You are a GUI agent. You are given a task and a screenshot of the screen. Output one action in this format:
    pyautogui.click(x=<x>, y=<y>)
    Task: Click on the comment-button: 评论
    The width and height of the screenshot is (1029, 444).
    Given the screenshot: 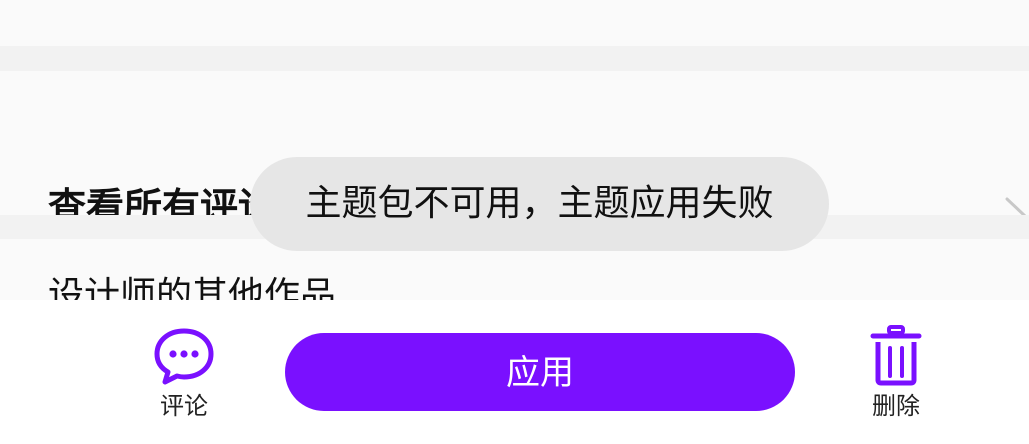 What is the action you would take?
    pyautogui.click(x=184, y=374)
    